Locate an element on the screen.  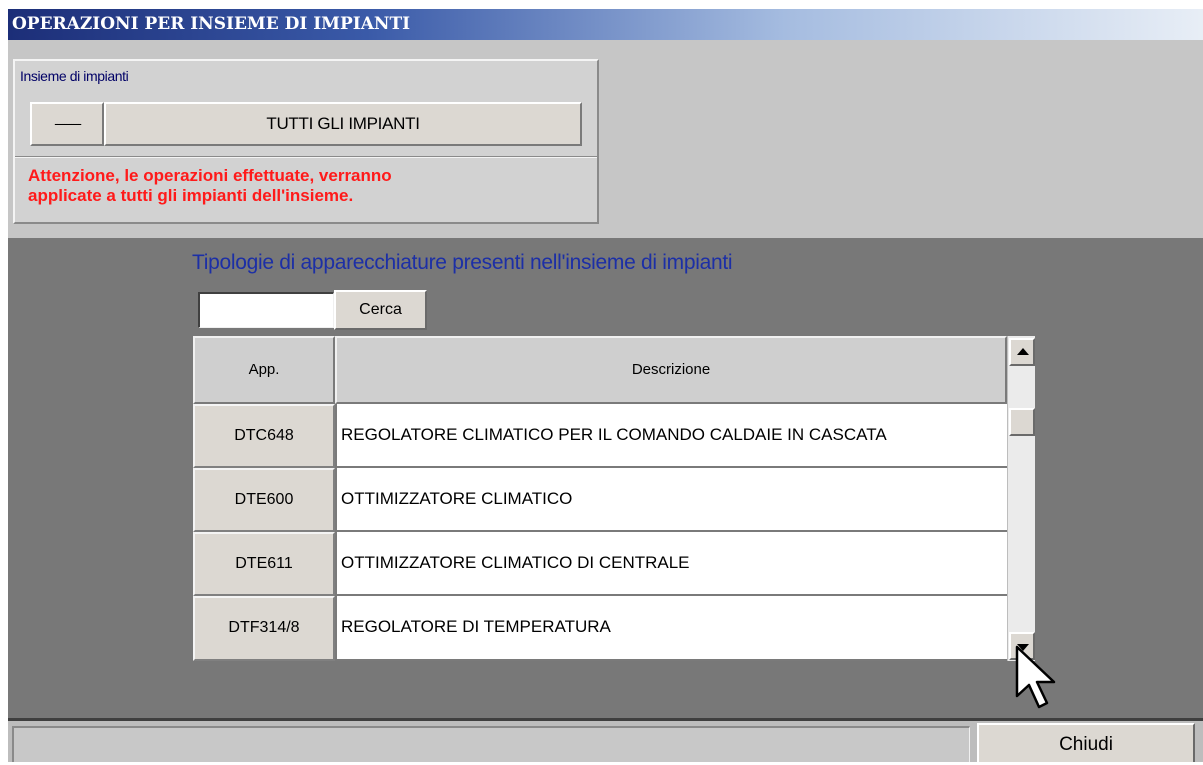
row-code-cell: DTF314/8 is located at coordinates (264, 628).